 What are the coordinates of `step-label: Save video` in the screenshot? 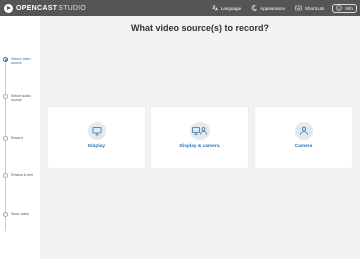 It's located at (20, 214).